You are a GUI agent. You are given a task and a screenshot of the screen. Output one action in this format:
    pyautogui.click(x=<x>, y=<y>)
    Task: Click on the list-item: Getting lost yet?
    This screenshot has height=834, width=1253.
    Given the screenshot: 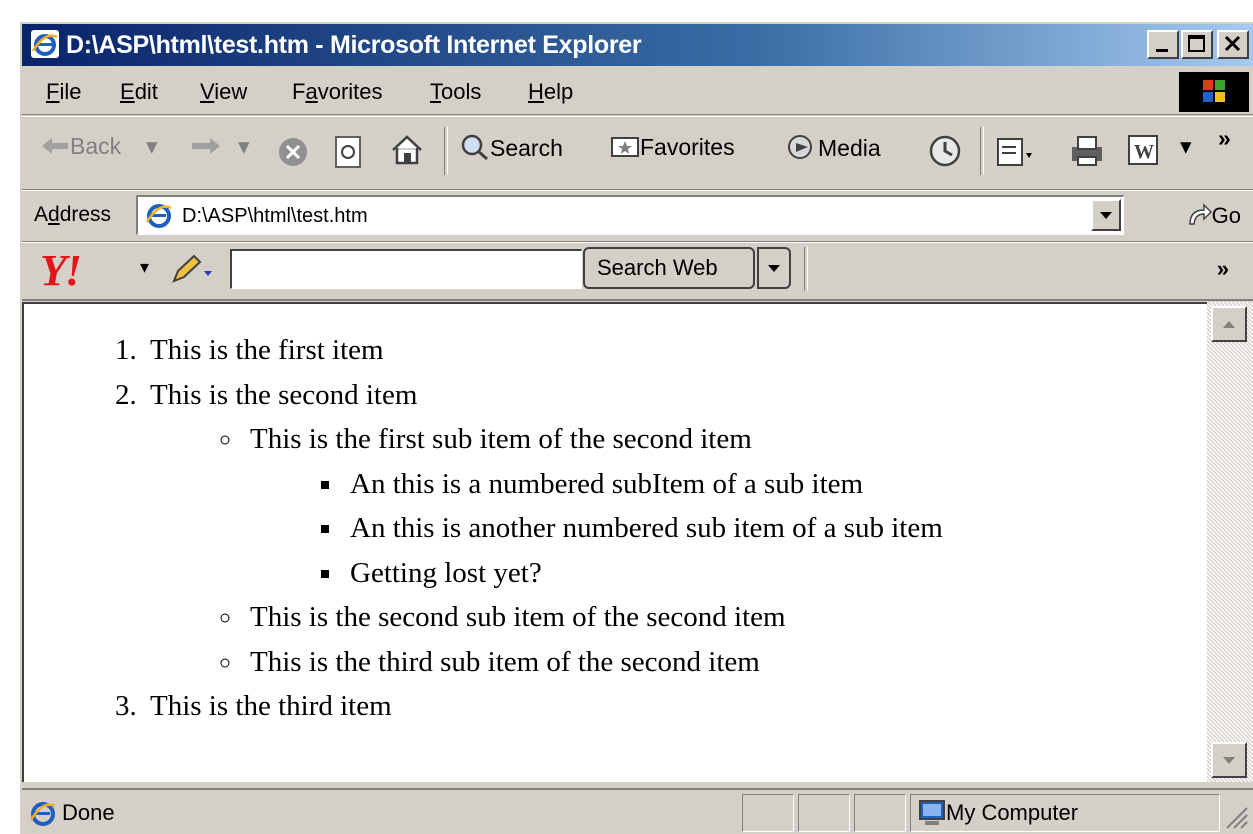 What is the action you would take?
    pyautogui.click(x=643, y=573)
    